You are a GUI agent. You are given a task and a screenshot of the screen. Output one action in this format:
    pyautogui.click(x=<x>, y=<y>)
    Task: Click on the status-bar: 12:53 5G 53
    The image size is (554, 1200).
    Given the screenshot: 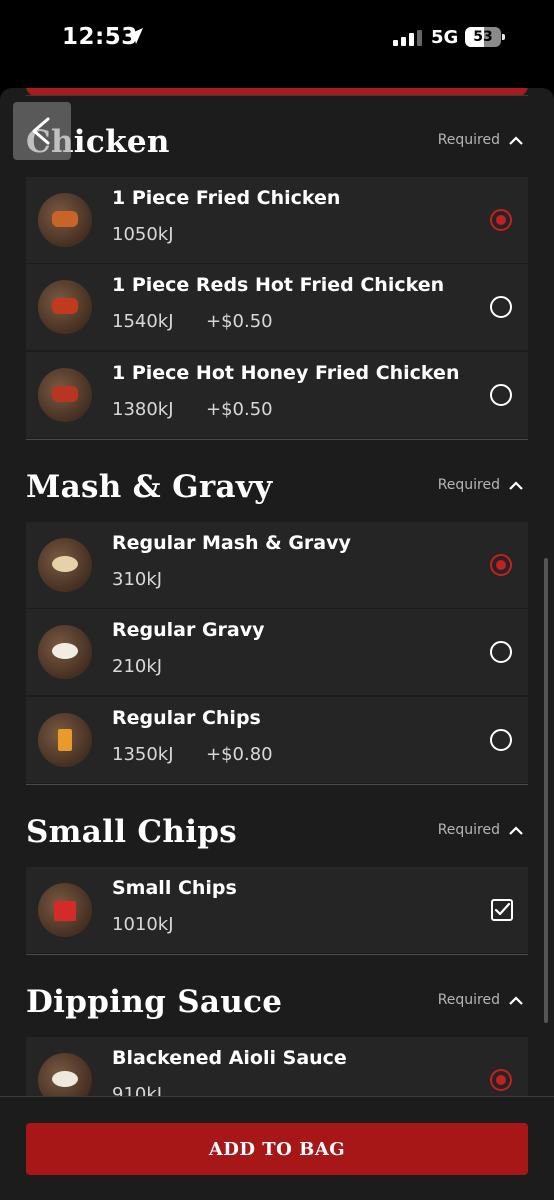 What is the action you would take?
    pyautogui.click(x=277, y=40)
    